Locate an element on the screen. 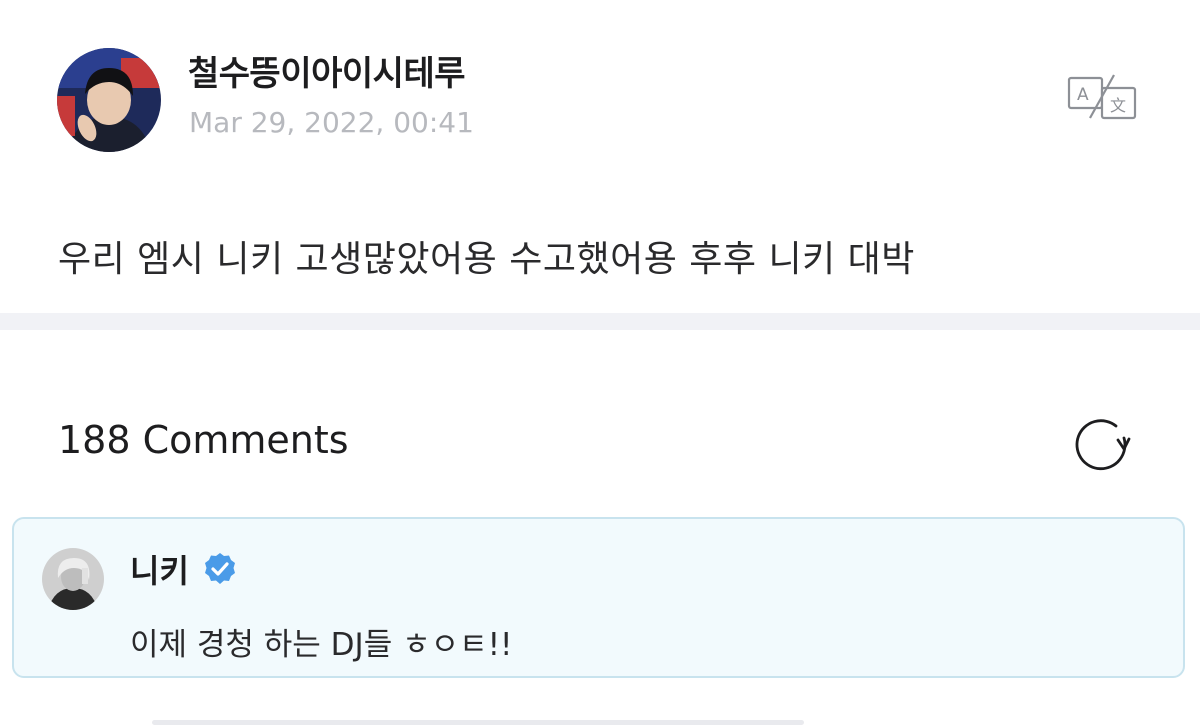 Image resolution: width=1200 pixels, height=725 pixels. section-divider is located at coordinates (600, 321).